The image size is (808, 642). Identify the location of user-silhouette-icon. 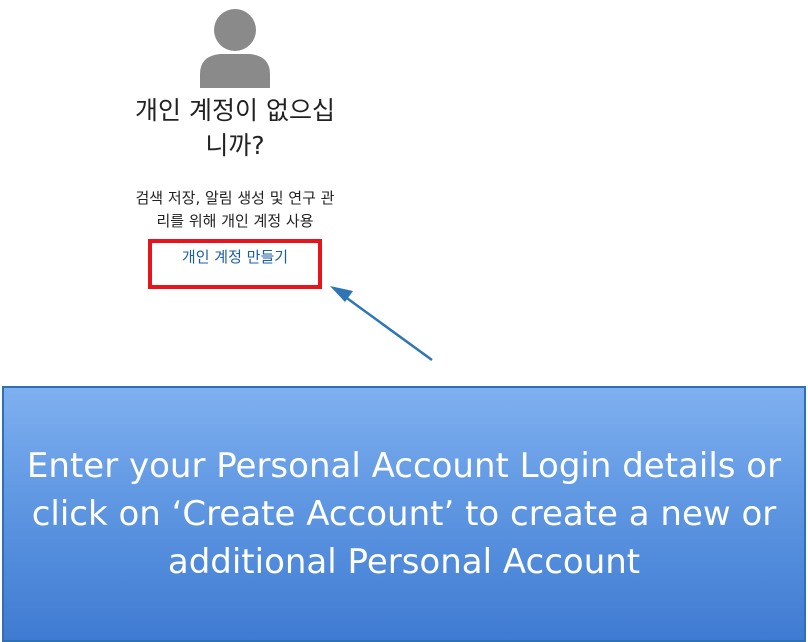
(235, 48).